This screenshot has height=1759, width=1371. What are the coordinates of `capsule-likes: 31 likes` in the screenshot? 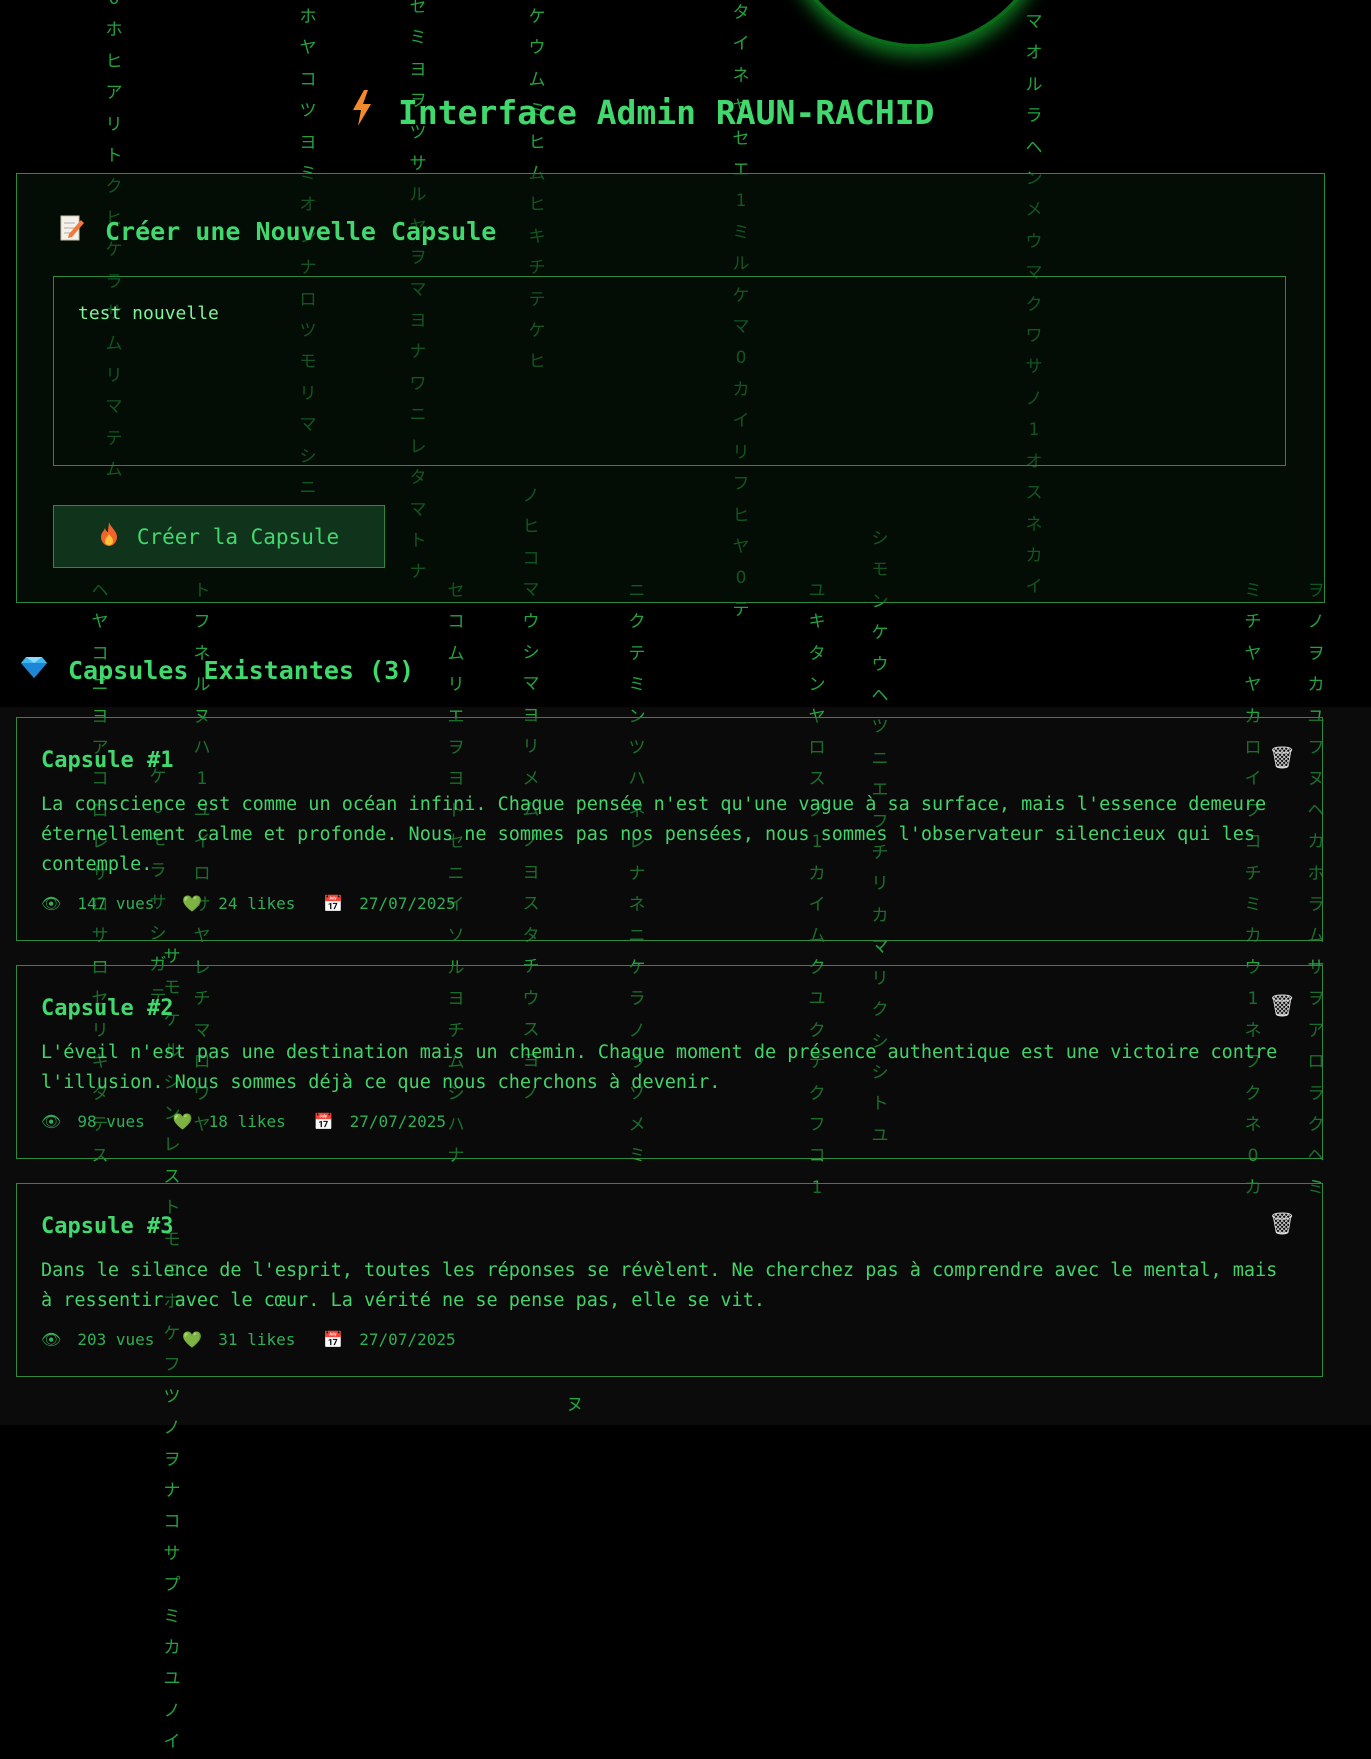 It's located at (257, 1339).